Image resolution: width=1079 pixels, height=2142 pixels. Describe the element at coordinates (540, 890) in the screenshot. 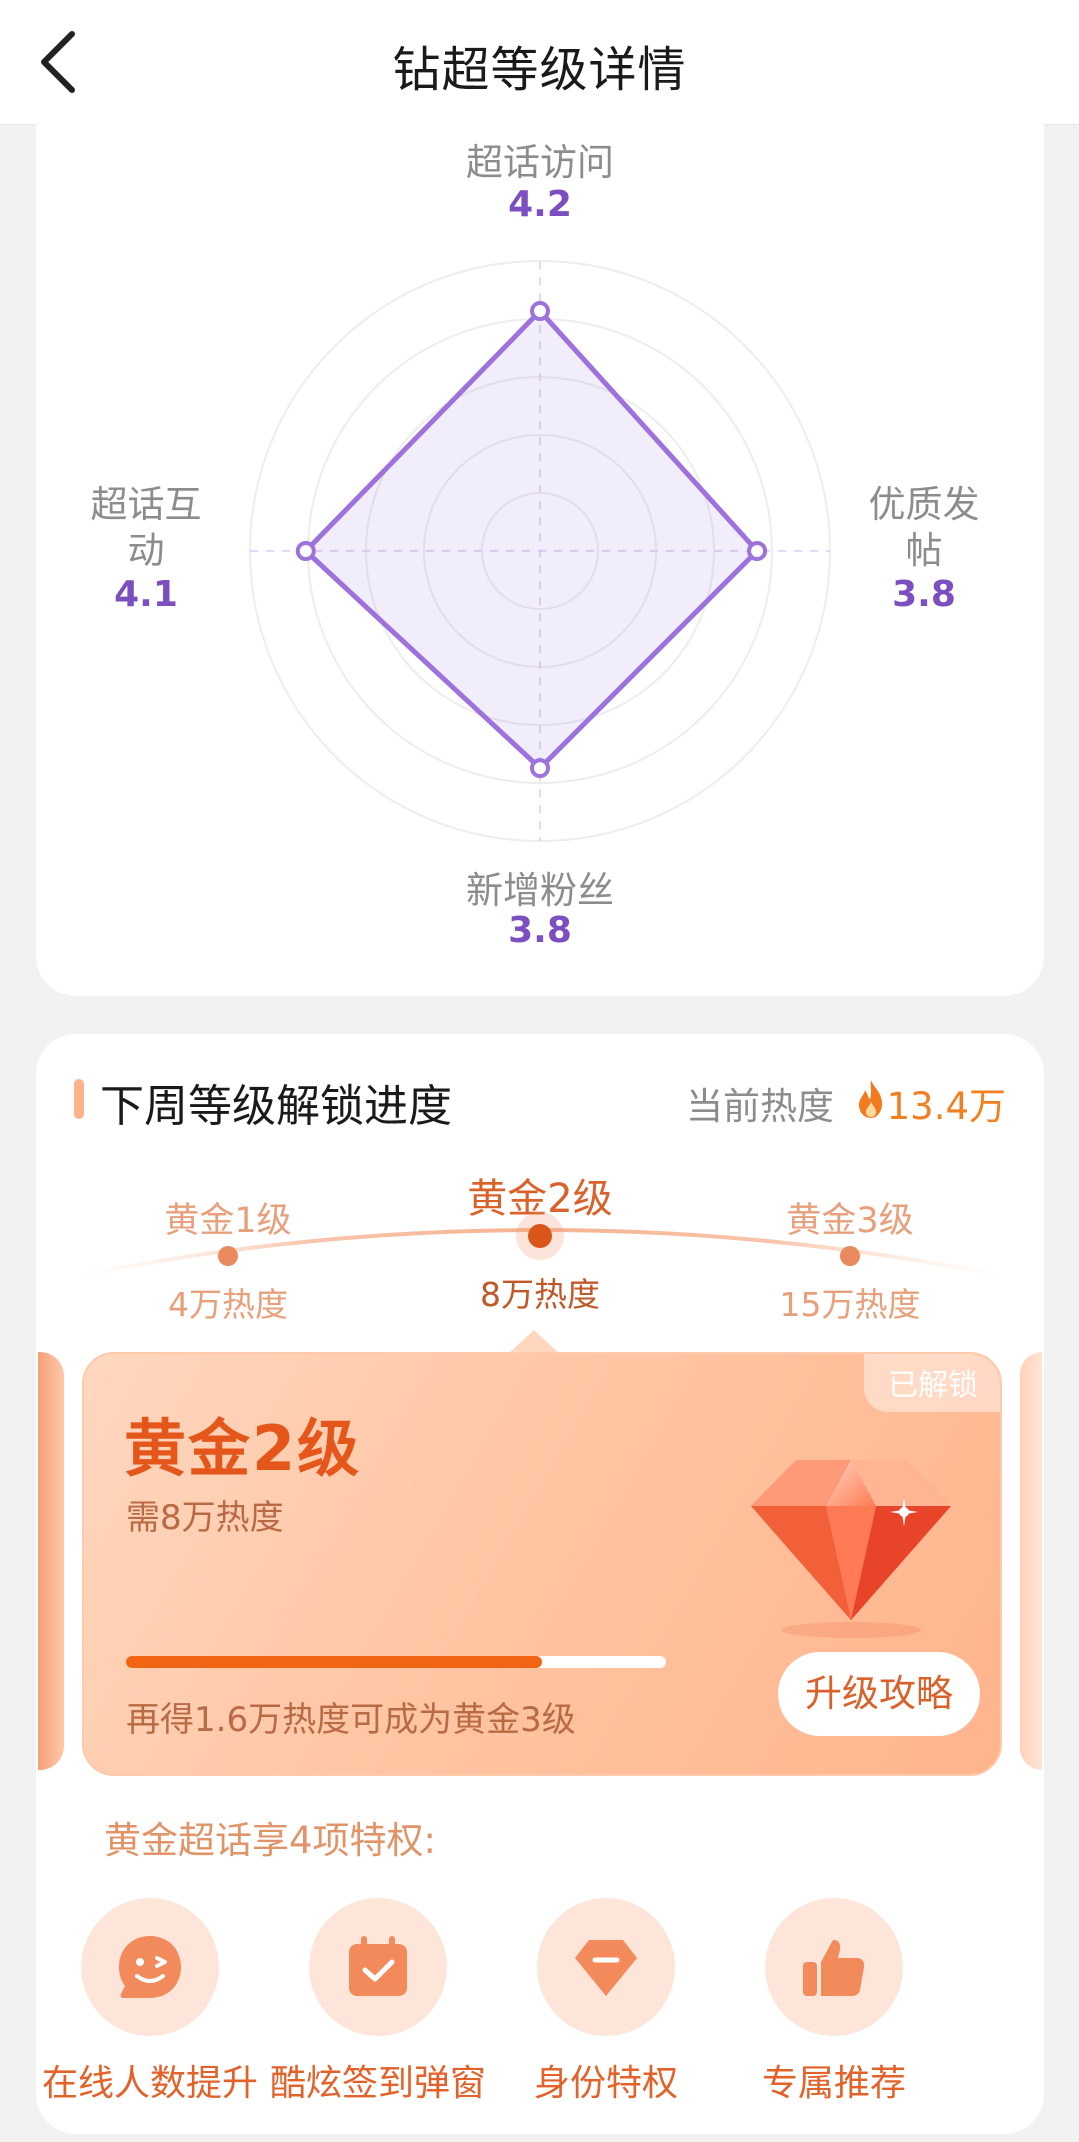

I see `axis-label-new-fans: 新增粉丝` at that location.